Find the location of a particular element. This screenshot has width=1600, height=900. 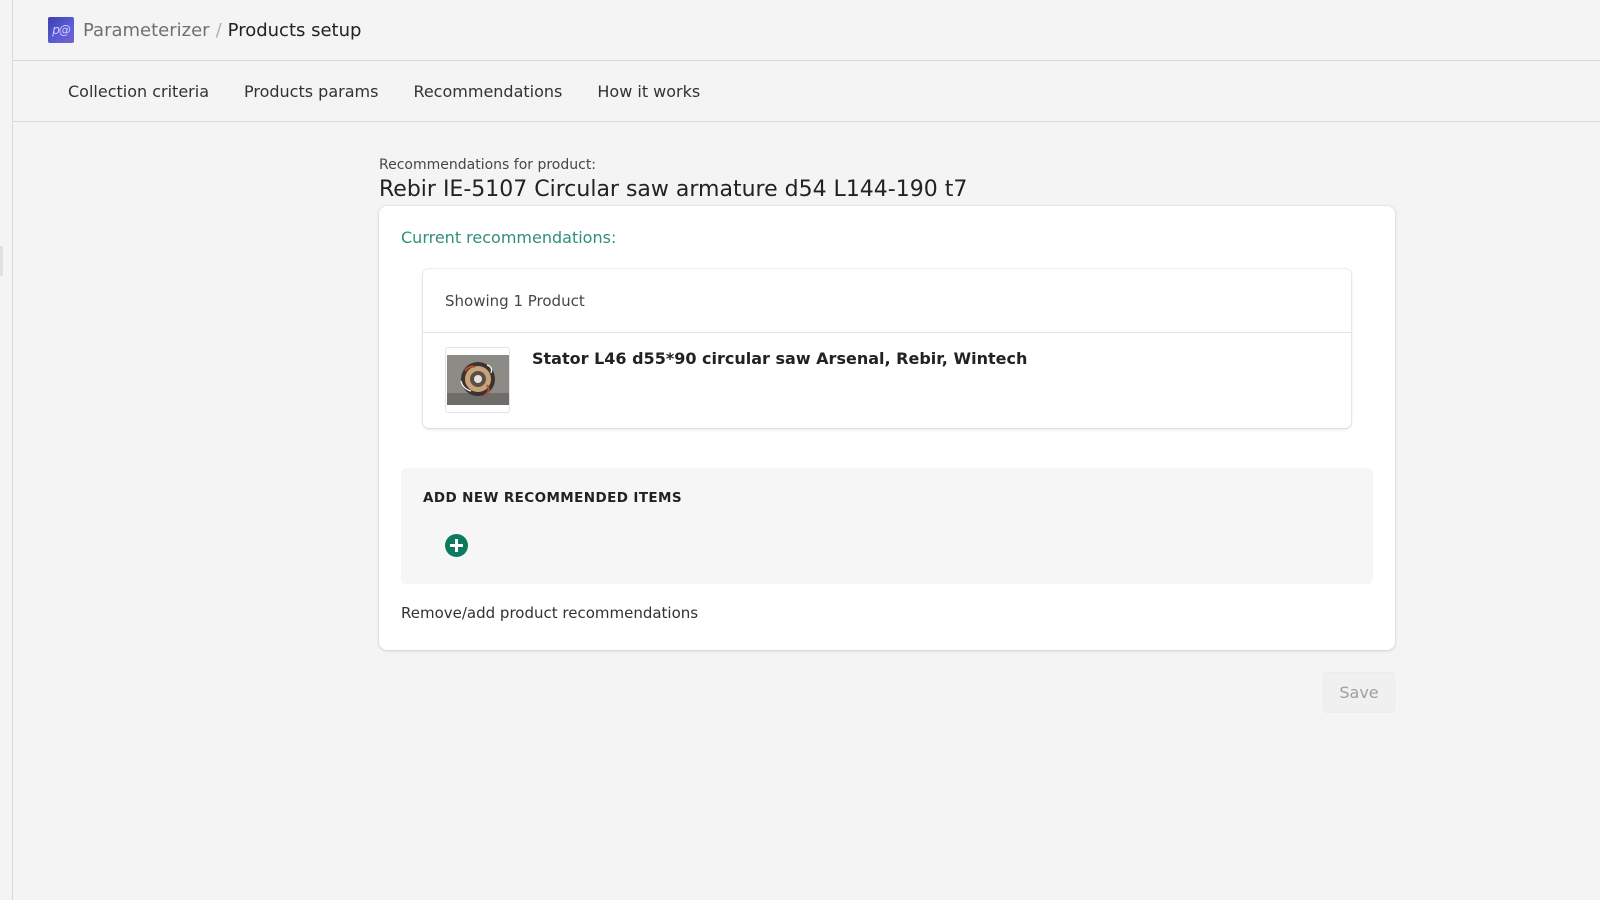

product-thumbnail-image is located at coordinates (477, 380).